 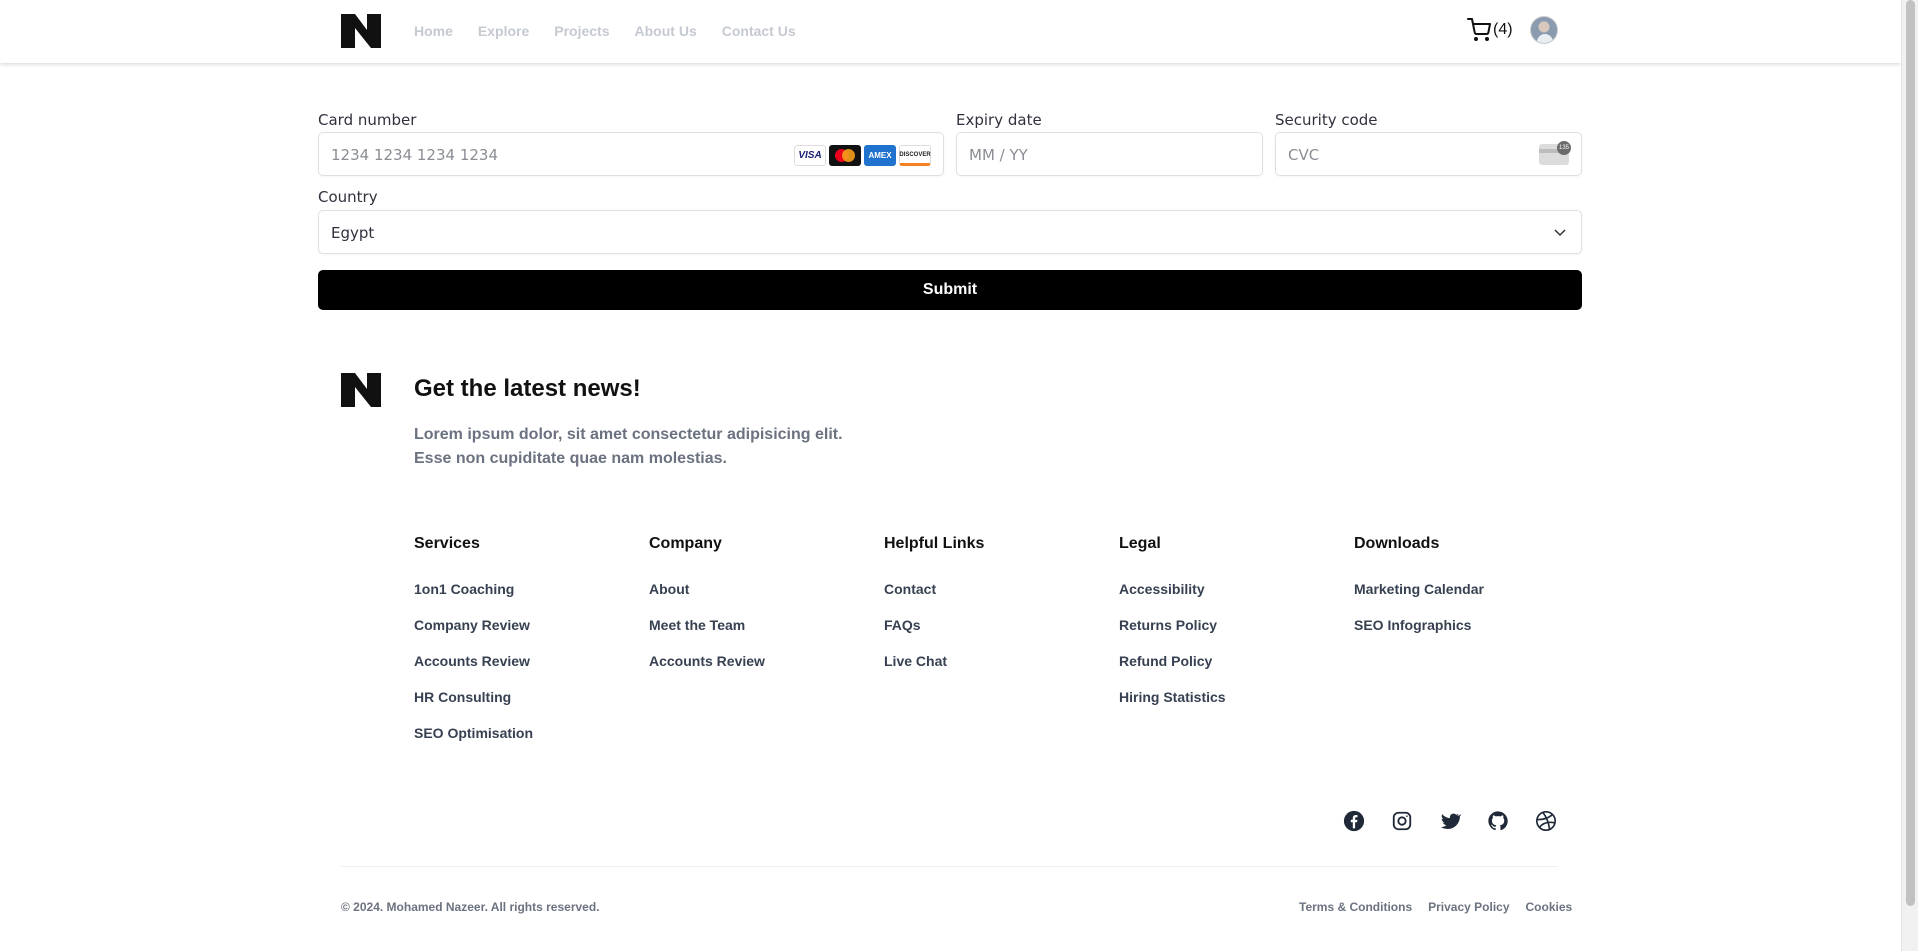 I want to click on nav-contact-us: Contact Us, so click(x=759, y=31).